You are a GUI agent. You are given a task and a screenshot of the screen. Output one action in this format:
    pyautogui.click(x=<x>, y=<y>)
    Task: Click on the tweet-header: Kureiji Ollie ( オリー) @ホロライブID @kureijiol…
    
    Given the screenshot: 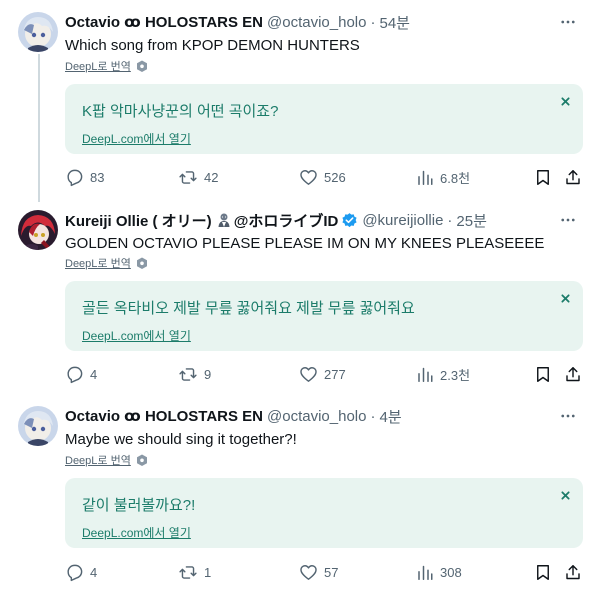 What is the action you would take?
    pyautogui.click(x=276, y=220)
    